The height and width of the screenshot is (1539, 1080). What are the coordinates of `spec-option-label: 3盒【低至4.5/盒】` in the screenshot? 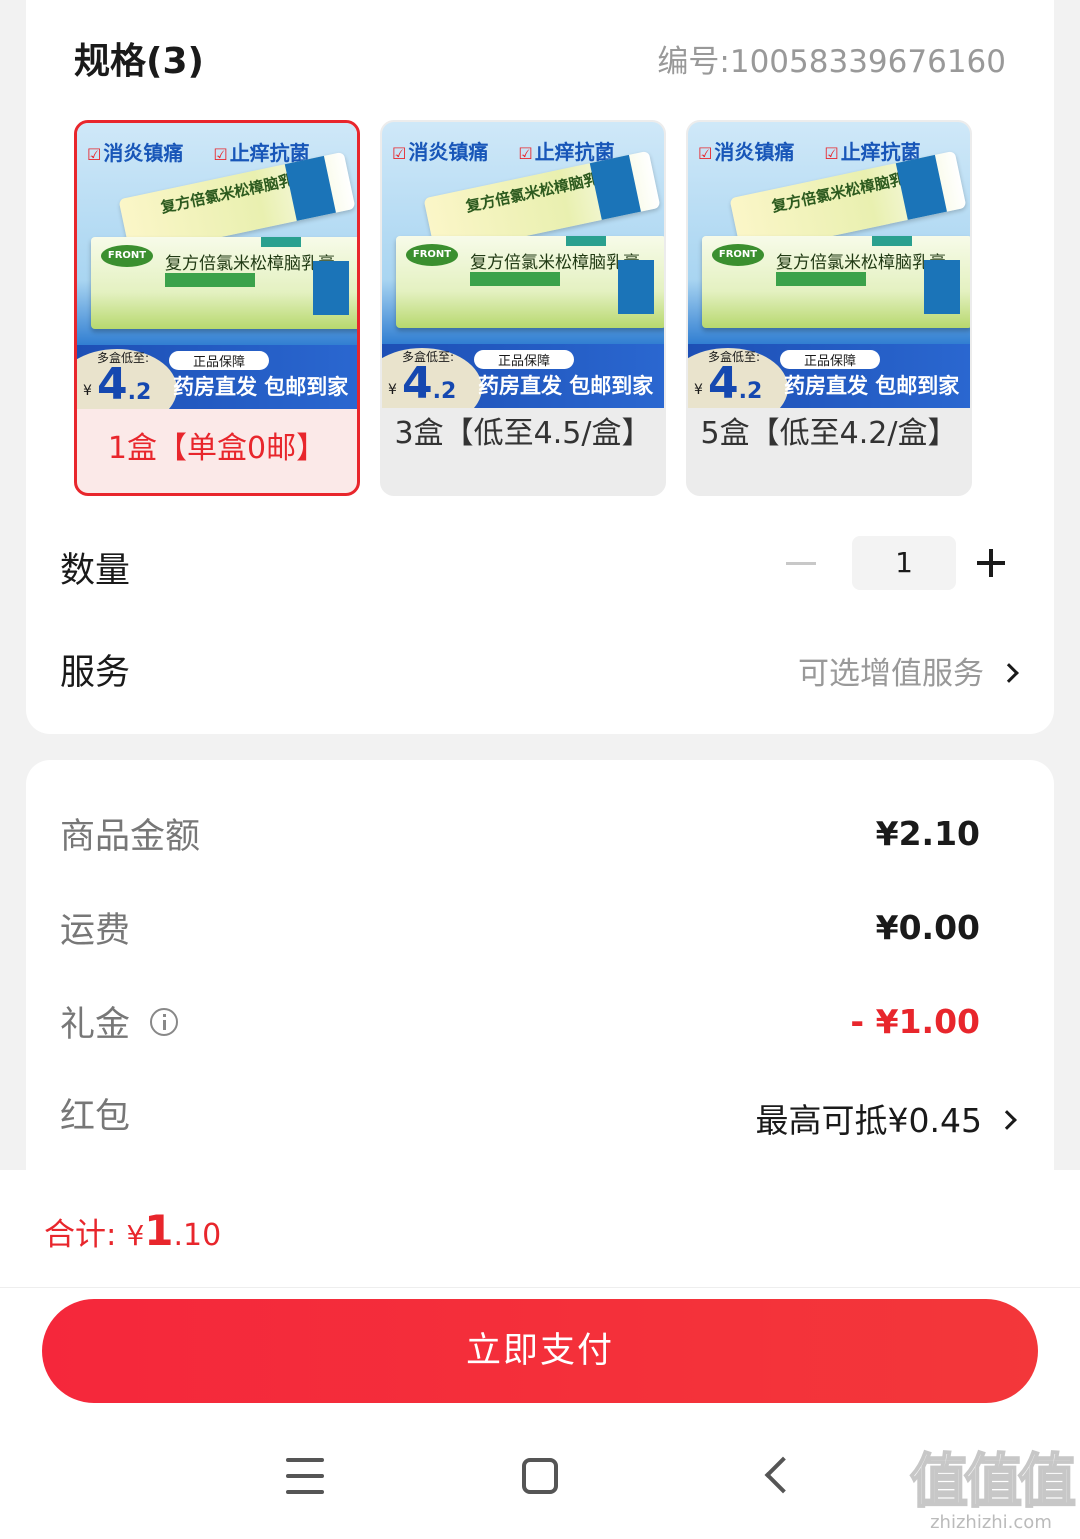 It's located at (523, 433).